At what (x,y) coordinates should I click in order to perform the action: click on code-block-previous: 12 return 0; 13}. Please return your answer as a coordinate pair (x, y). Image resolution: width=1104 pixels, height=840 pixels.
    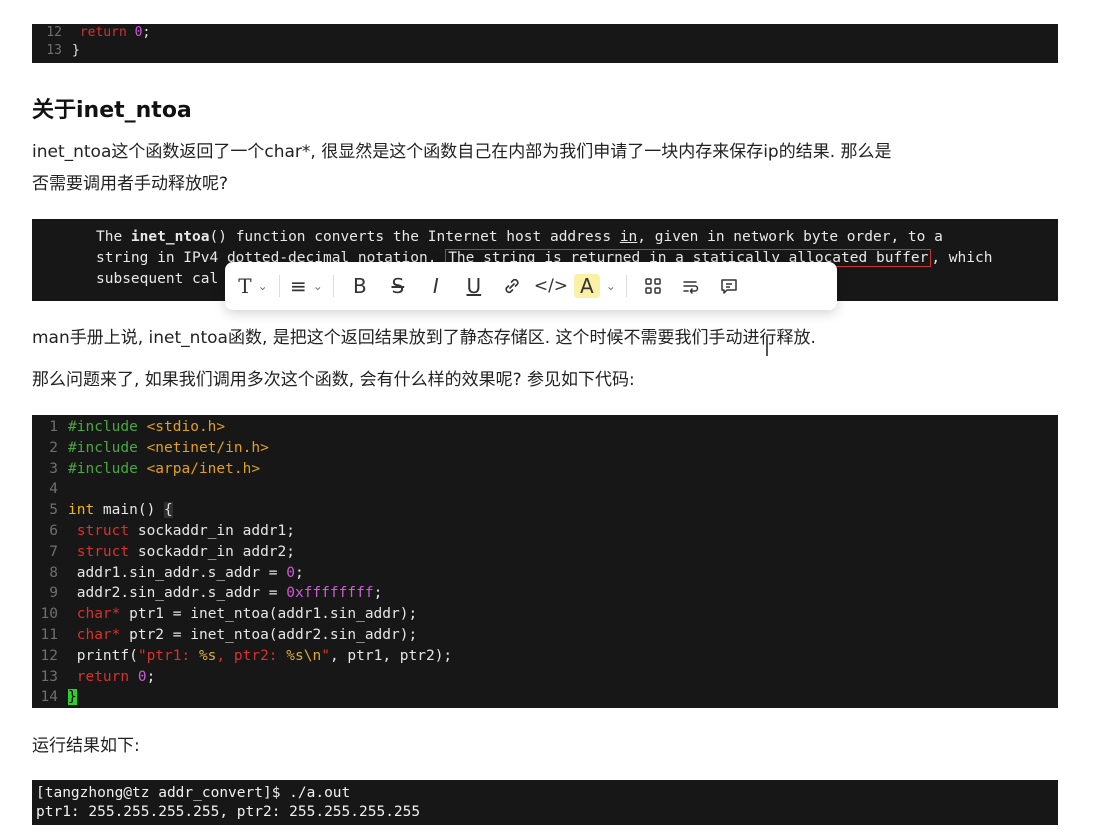
    Looking at the image, I should click on (545, 43).